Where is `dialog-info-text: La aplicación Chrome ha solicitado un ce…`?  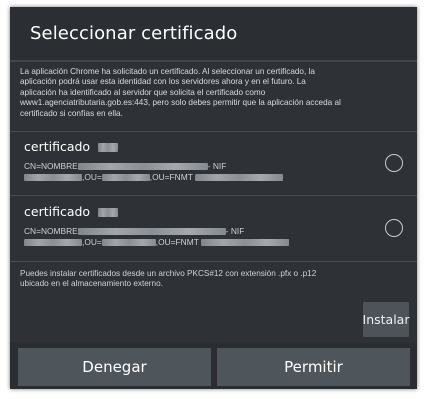
dialog-info-text: La aplicación Chrome ha solicitado un ce… is located at coordinates (217, 93).